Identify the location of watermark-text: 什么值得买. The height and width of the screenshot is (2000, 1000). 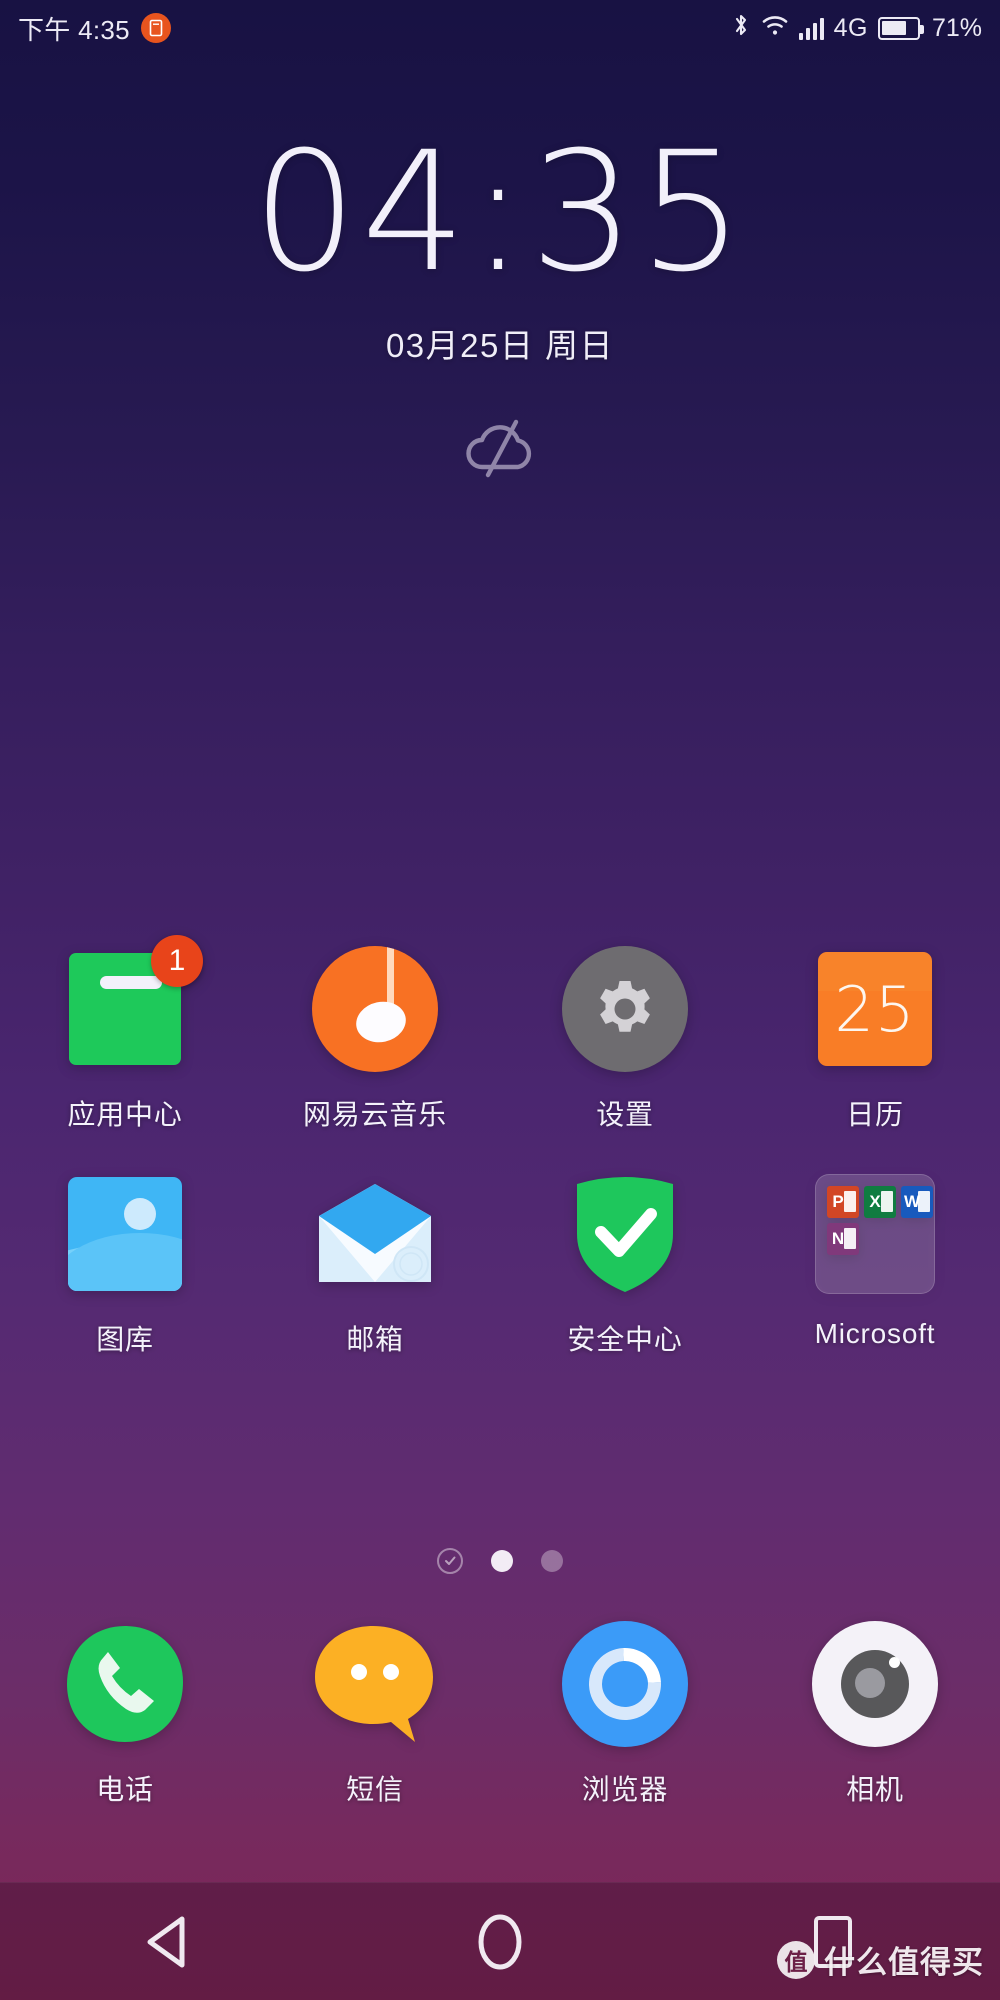
(904, 1962).